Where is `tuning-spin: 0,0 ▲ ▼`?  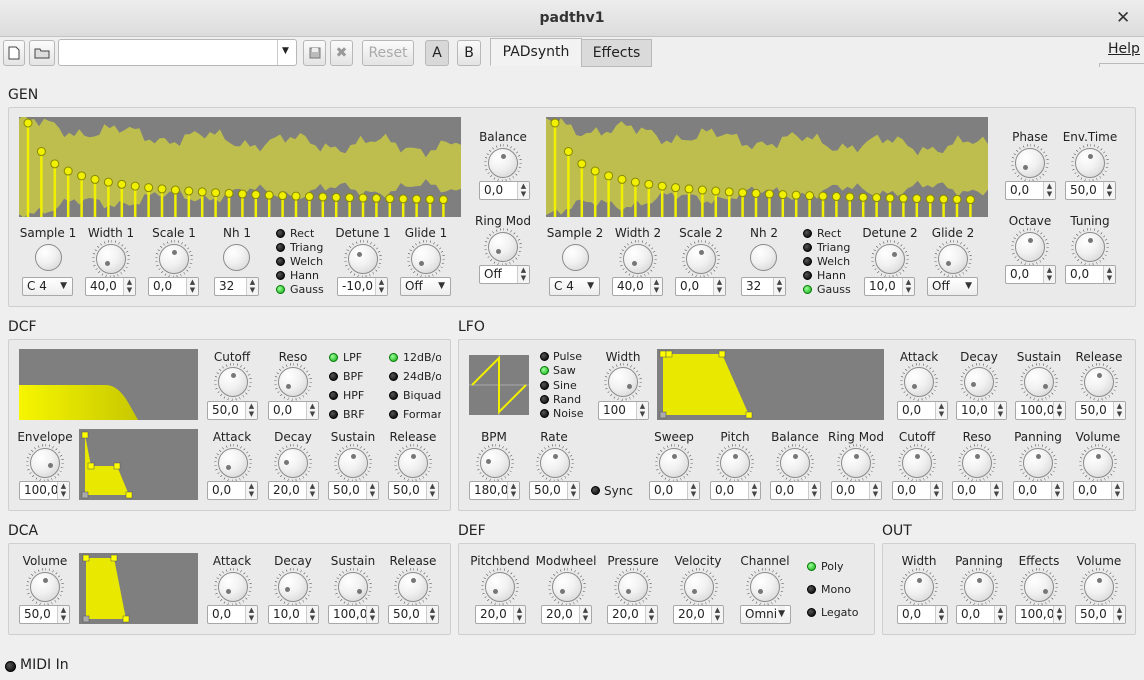 tuning-spin: 0,0 ▲ ▼ is located at coordinates (1090, 274).